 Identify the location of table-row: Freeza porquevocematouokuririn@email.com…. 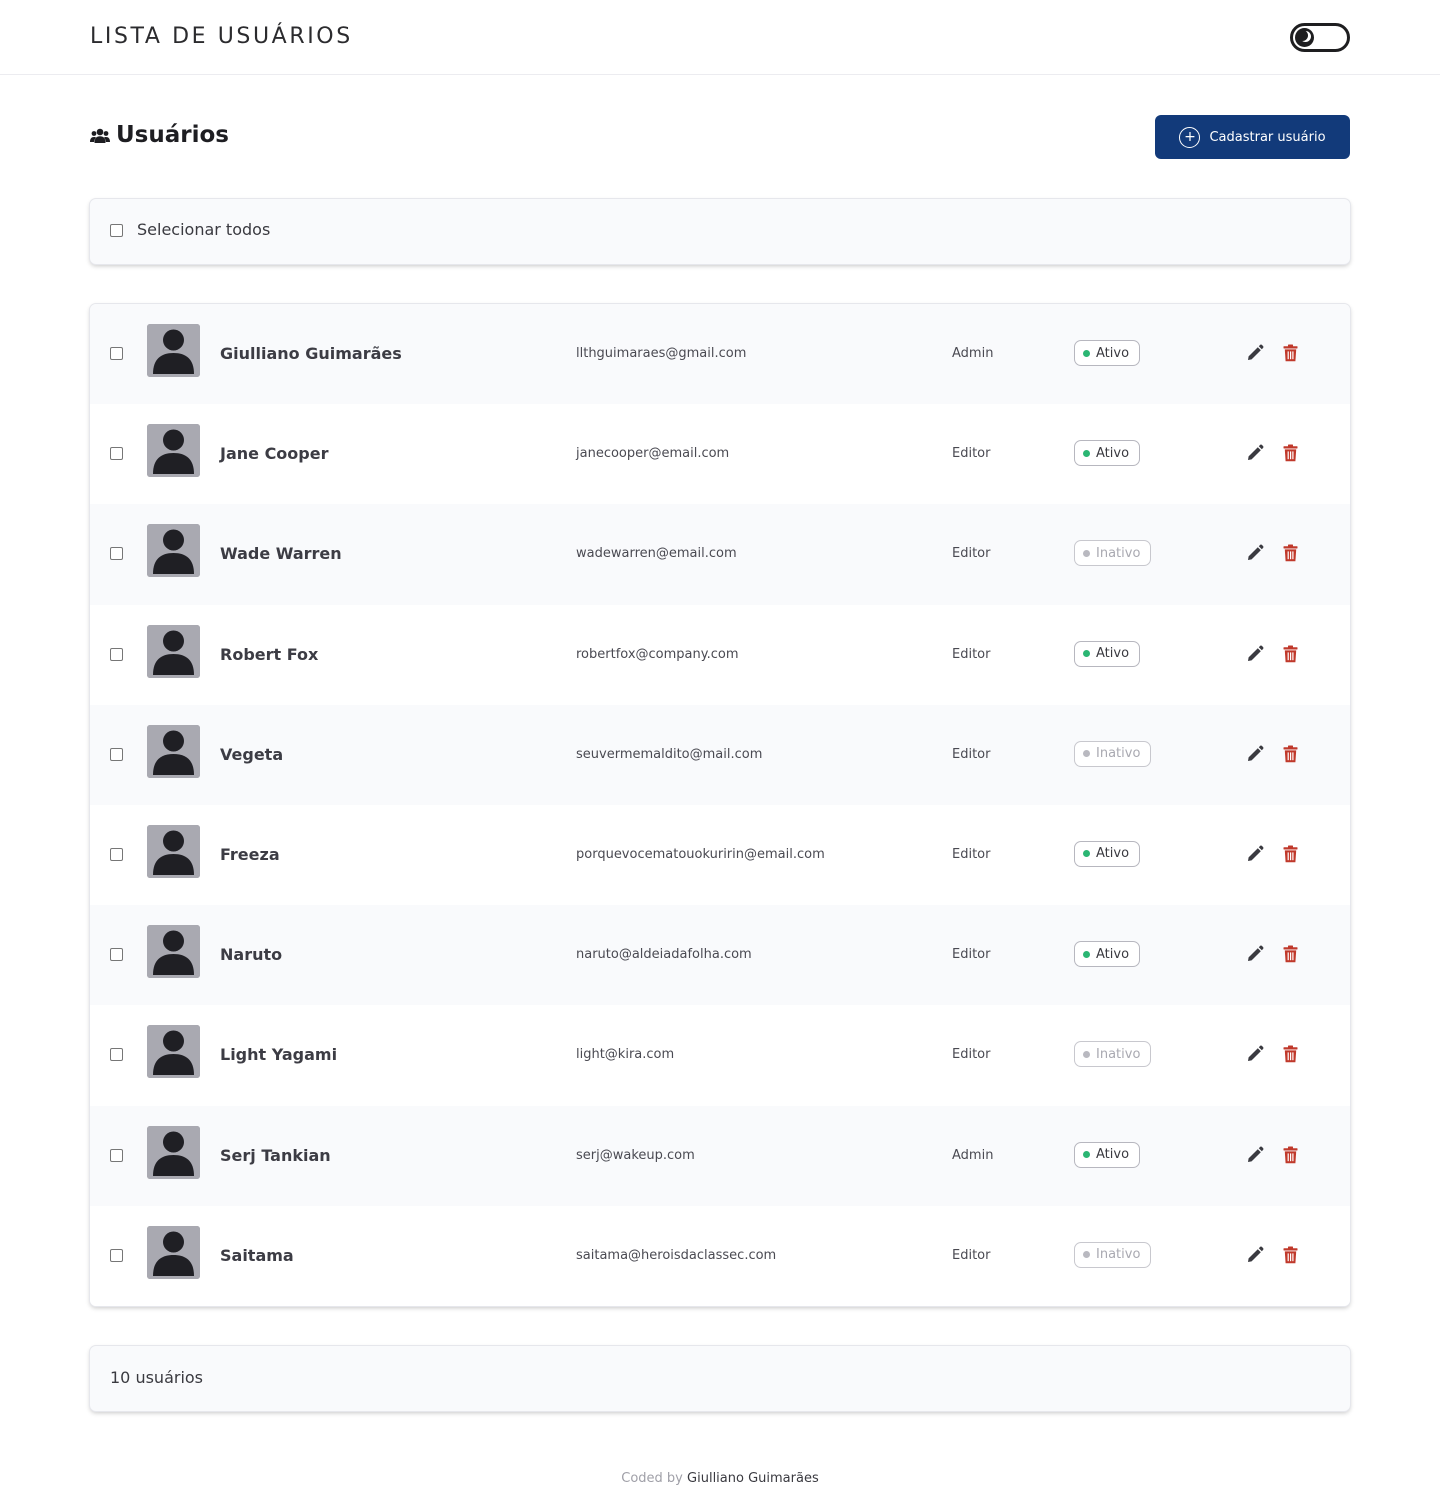
(720, 855).